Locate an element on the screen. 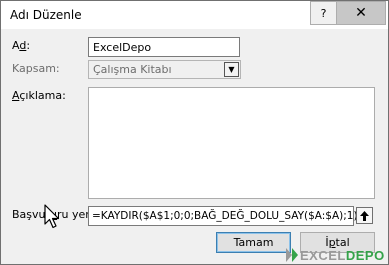  ok-button: Tamam is located at coordinates (253, 242).